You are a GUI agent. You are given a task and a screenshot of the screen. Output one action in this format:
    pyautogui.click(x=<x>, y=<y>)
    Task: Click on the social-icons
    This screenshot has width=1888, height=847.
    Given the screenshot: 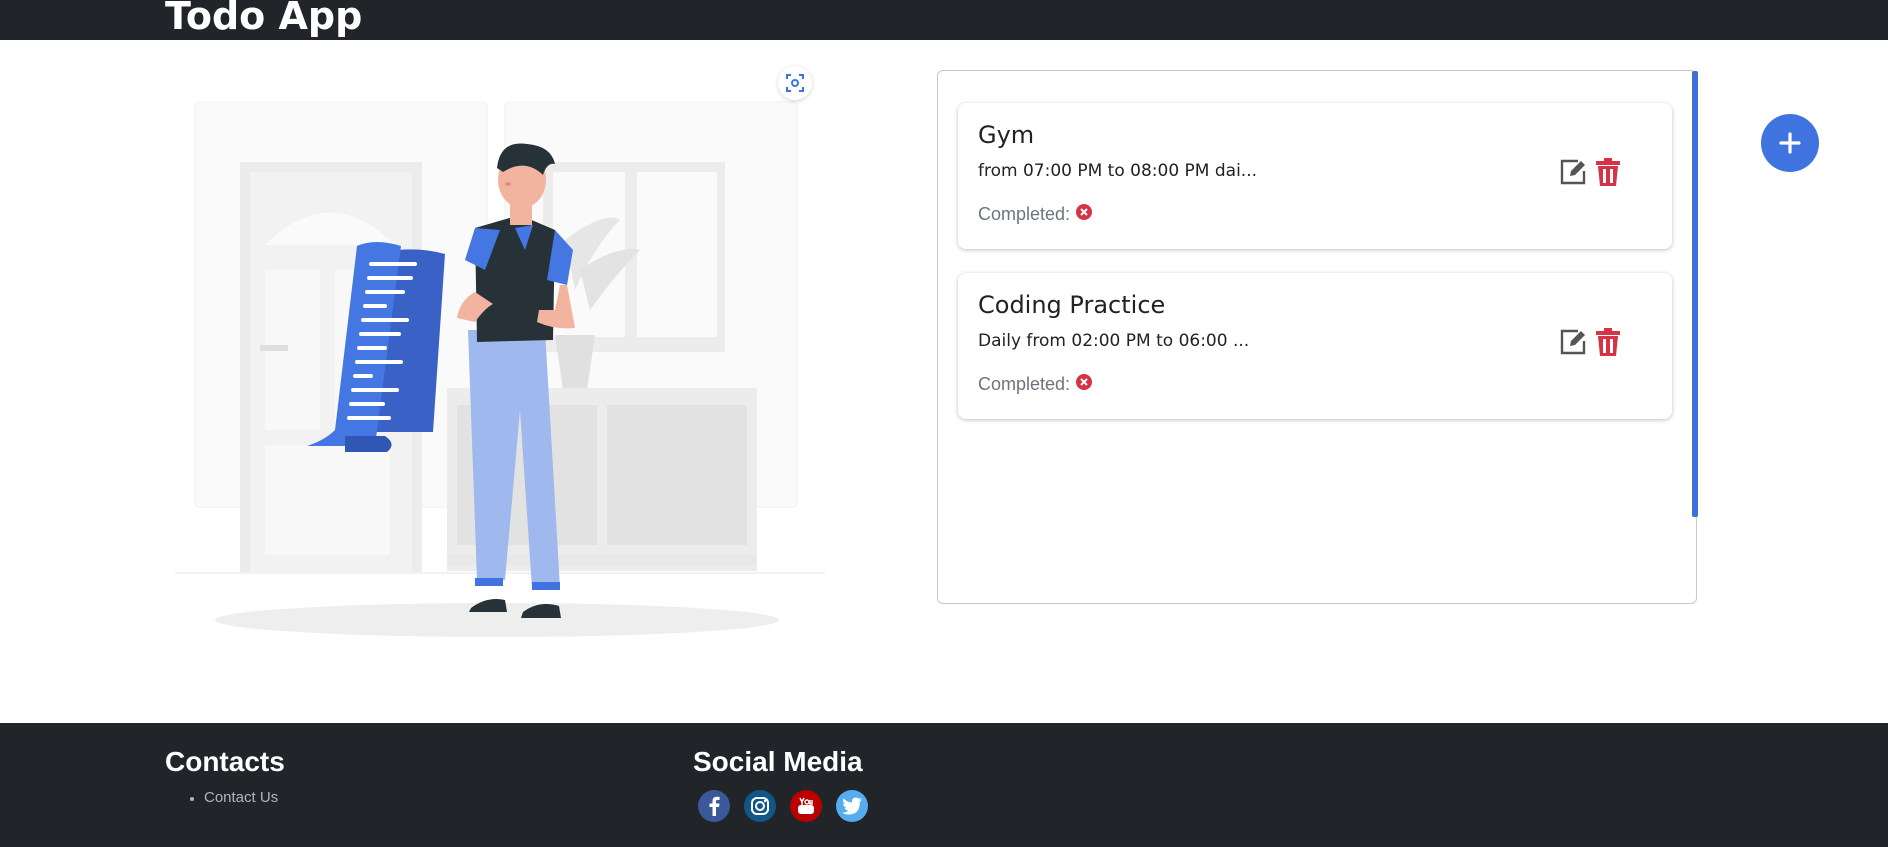 What is the action you would take?
    pyautogui.click(x=783, y=806)
    